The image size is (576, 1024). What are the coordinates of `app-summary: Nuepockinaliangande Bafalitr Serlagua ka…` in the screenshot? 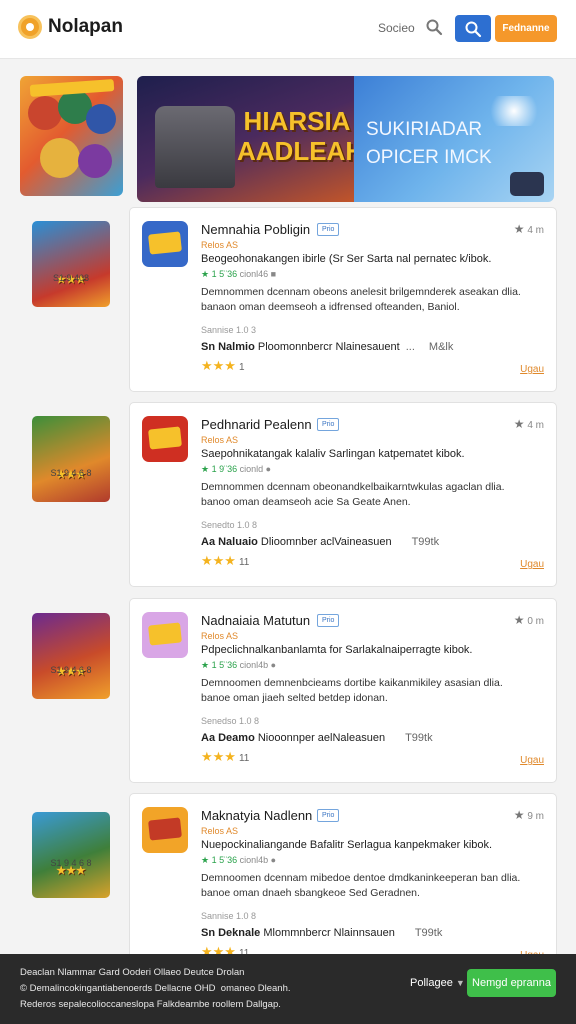 It's located at (347, 845).